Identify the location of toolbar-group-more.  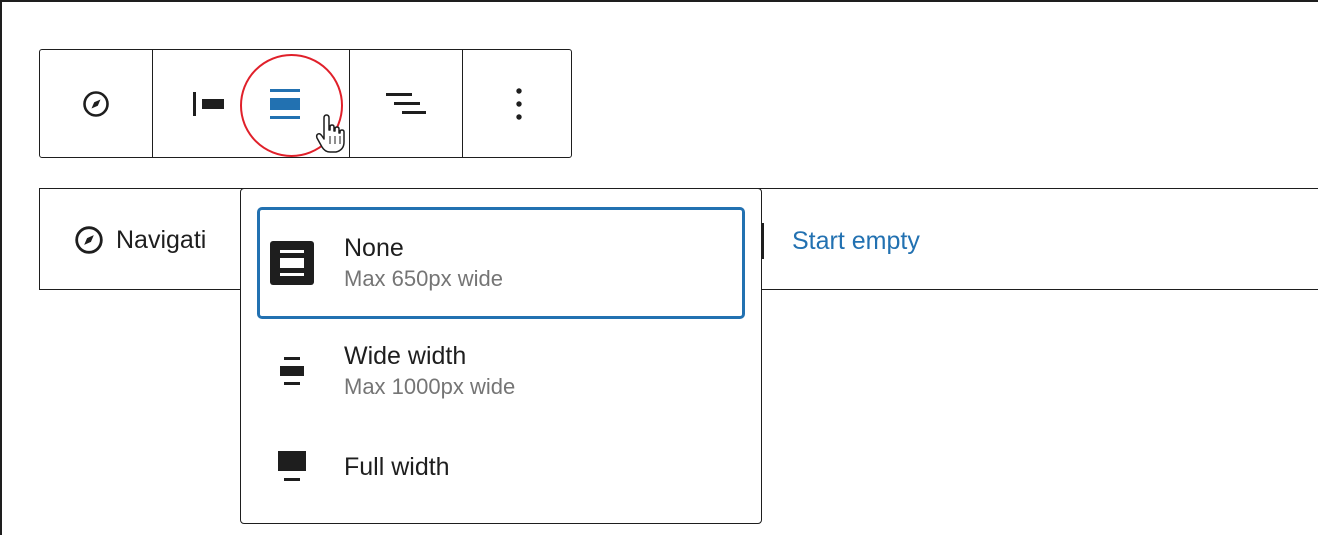
(518, 103).